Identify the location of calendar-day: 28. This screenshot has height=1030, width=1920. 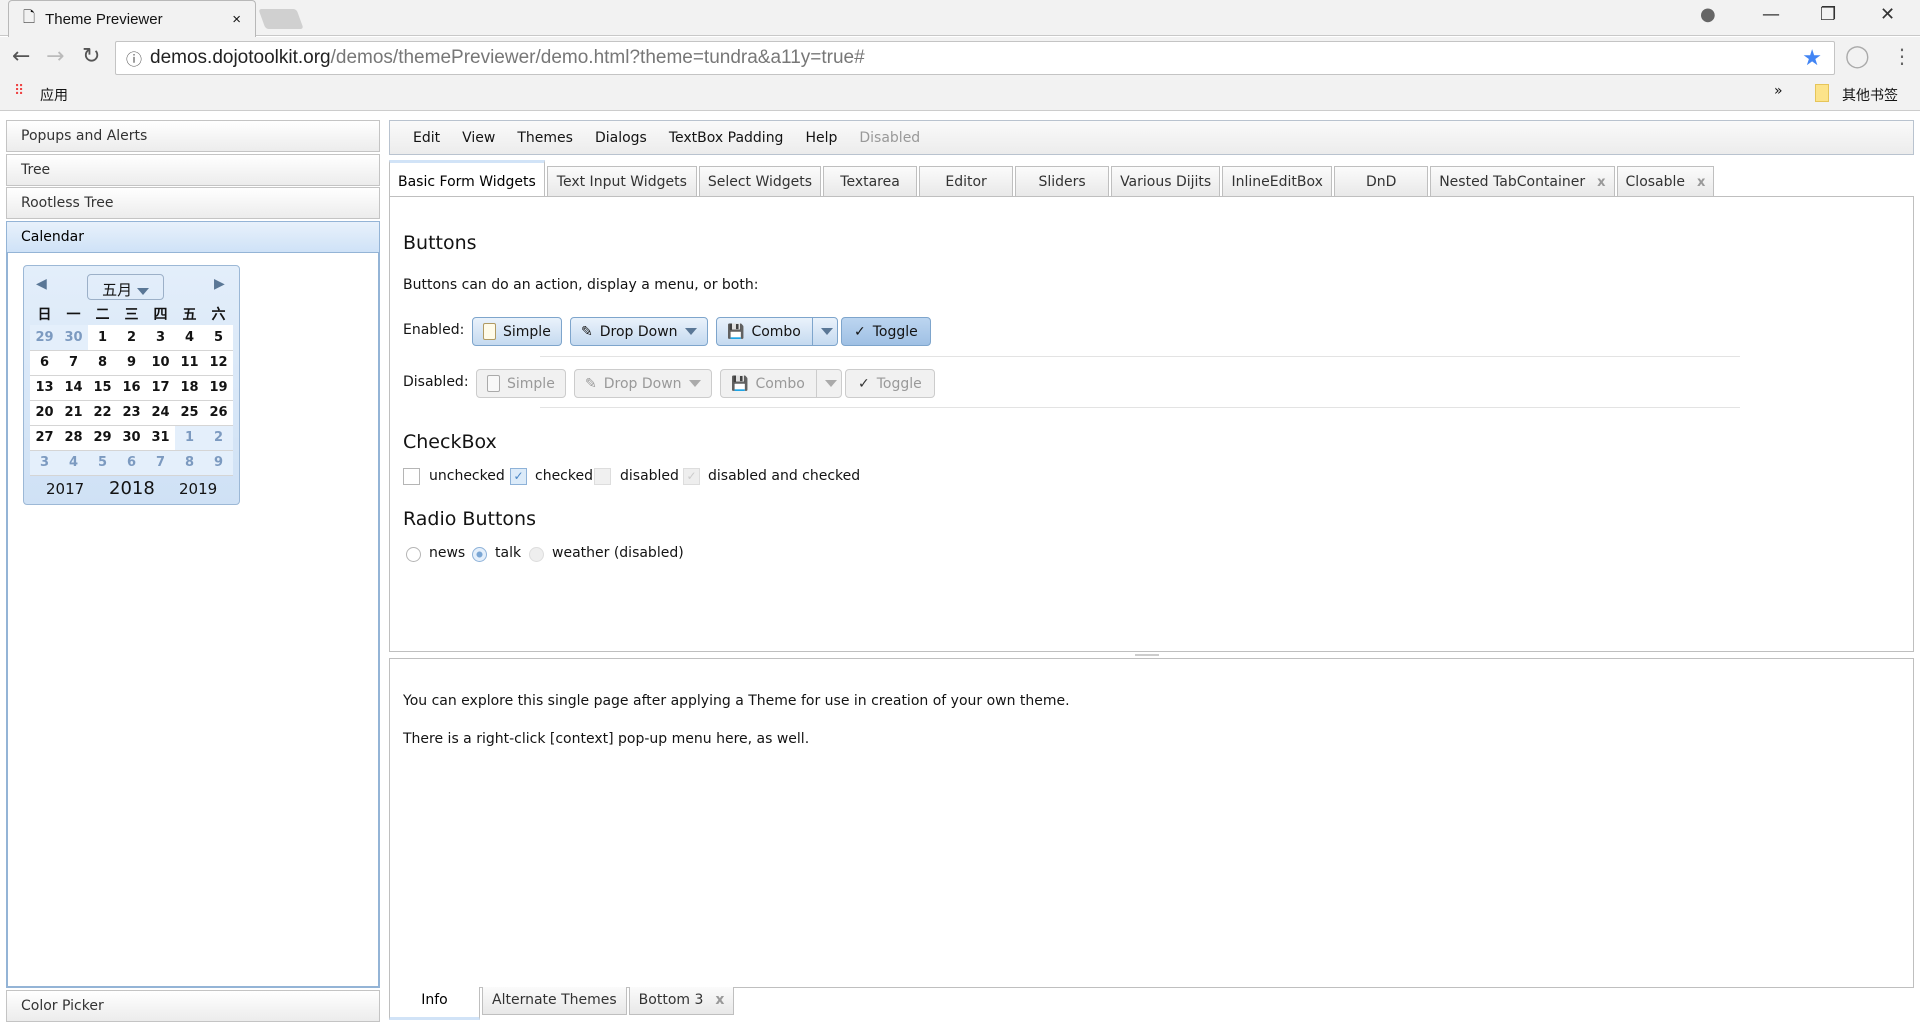
(73, 438).